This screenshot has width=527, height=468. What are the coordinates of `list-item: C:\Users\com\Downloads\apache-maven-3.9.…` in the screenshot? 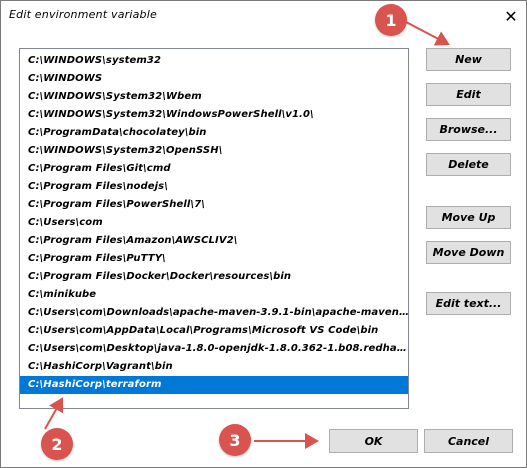 It's located at (214, 313).